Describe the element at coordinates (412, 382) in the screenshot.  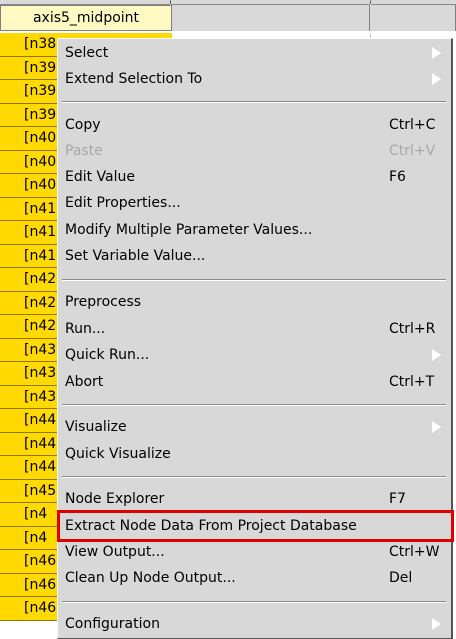
I see `menu-item-shortcut: Ctrl+T` at that location.